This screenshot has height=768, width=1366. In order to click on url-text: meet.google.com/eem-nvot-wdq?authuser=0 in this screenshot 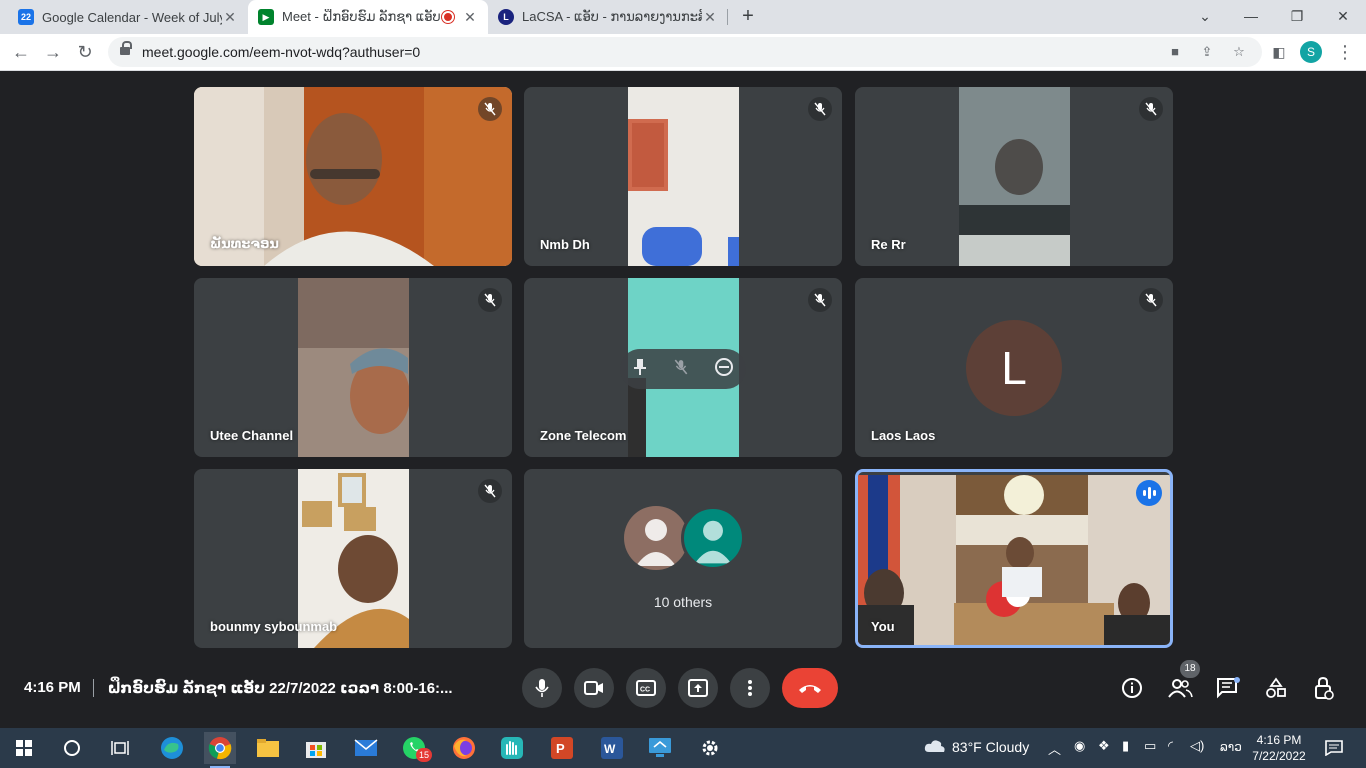, I will do `click(281, 52)`.